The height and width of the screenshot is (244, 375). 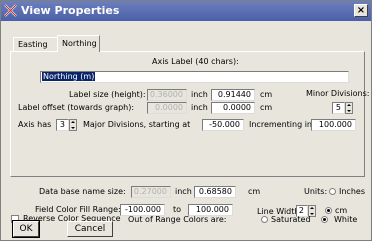 I want to click on major-divisions-label: Major Divisions, starting at, so click(x=137, y=124).